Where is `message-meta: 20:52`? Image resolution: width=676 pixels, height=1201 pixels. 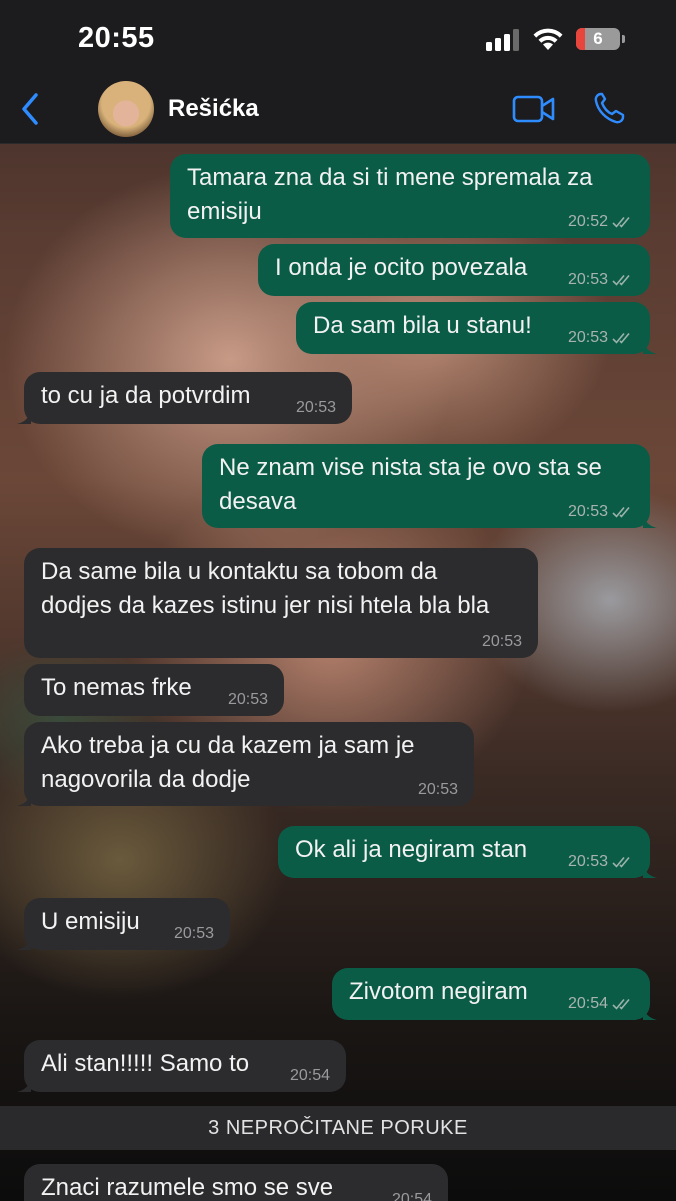
message-meta: 20:52 is located at coordinates (601, 222).